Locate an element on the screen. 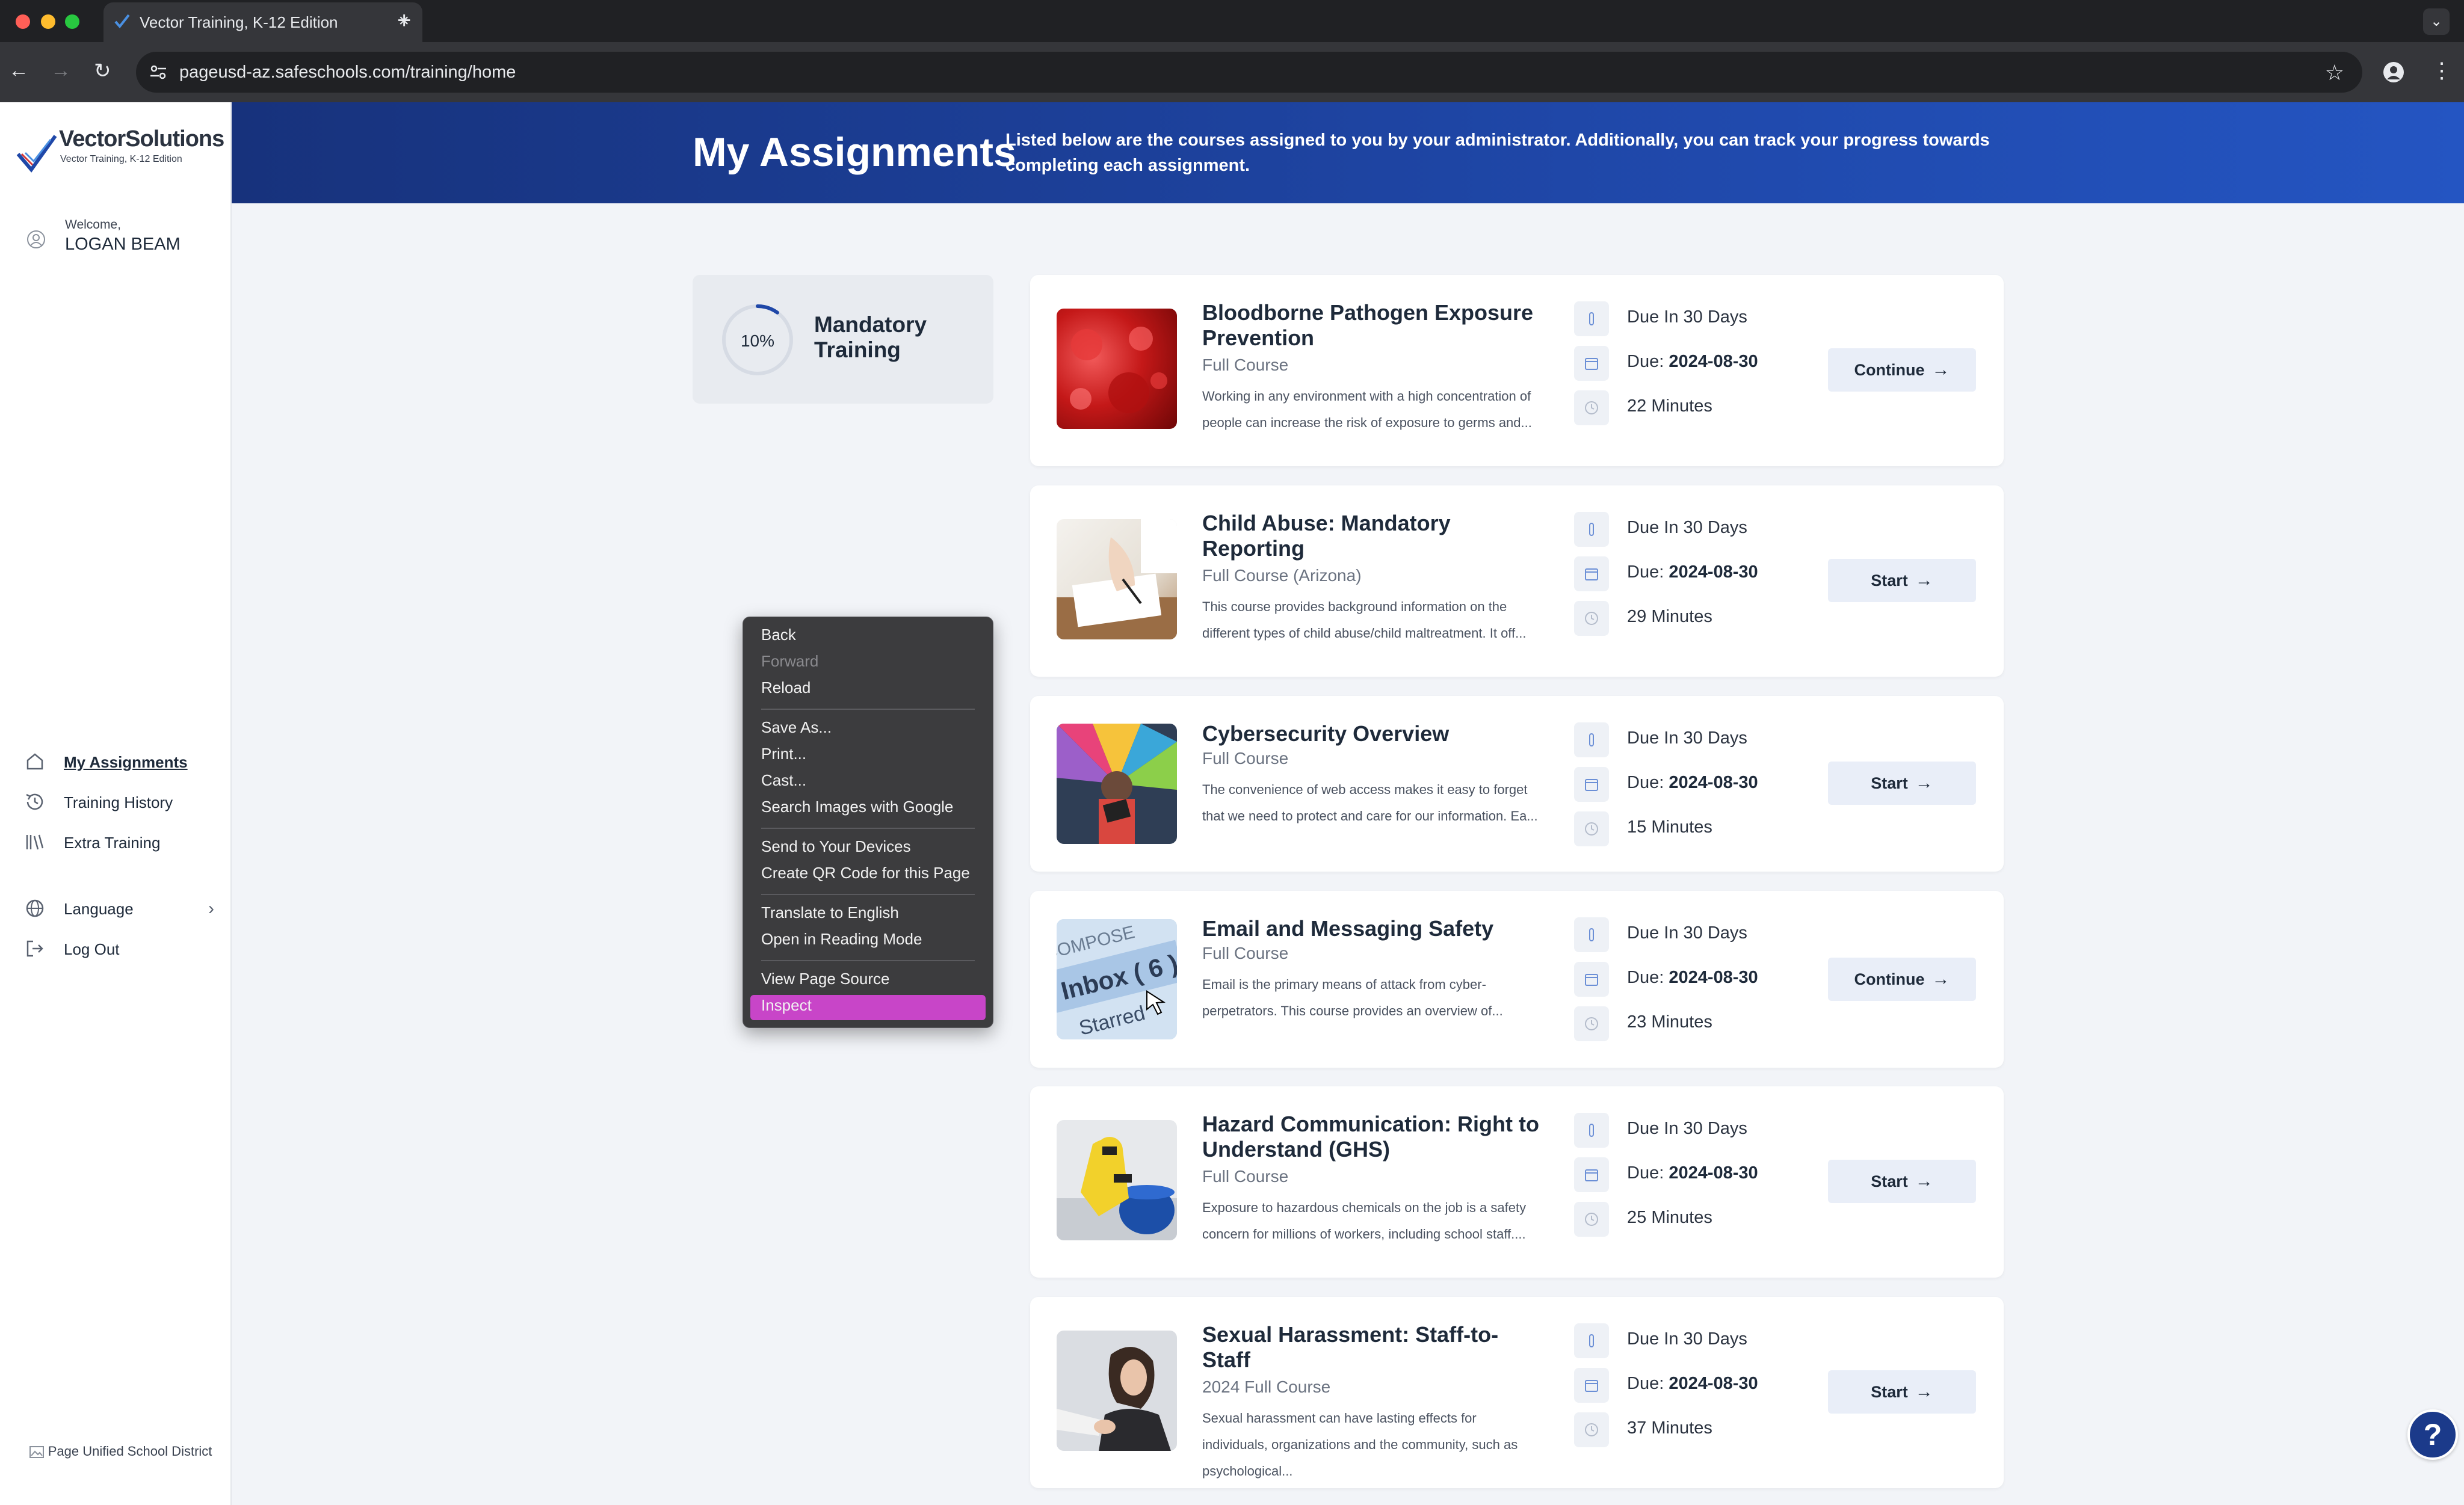  course-title: Child Abuse: Mandatory Reporting is located at coordinates (1370, 536).